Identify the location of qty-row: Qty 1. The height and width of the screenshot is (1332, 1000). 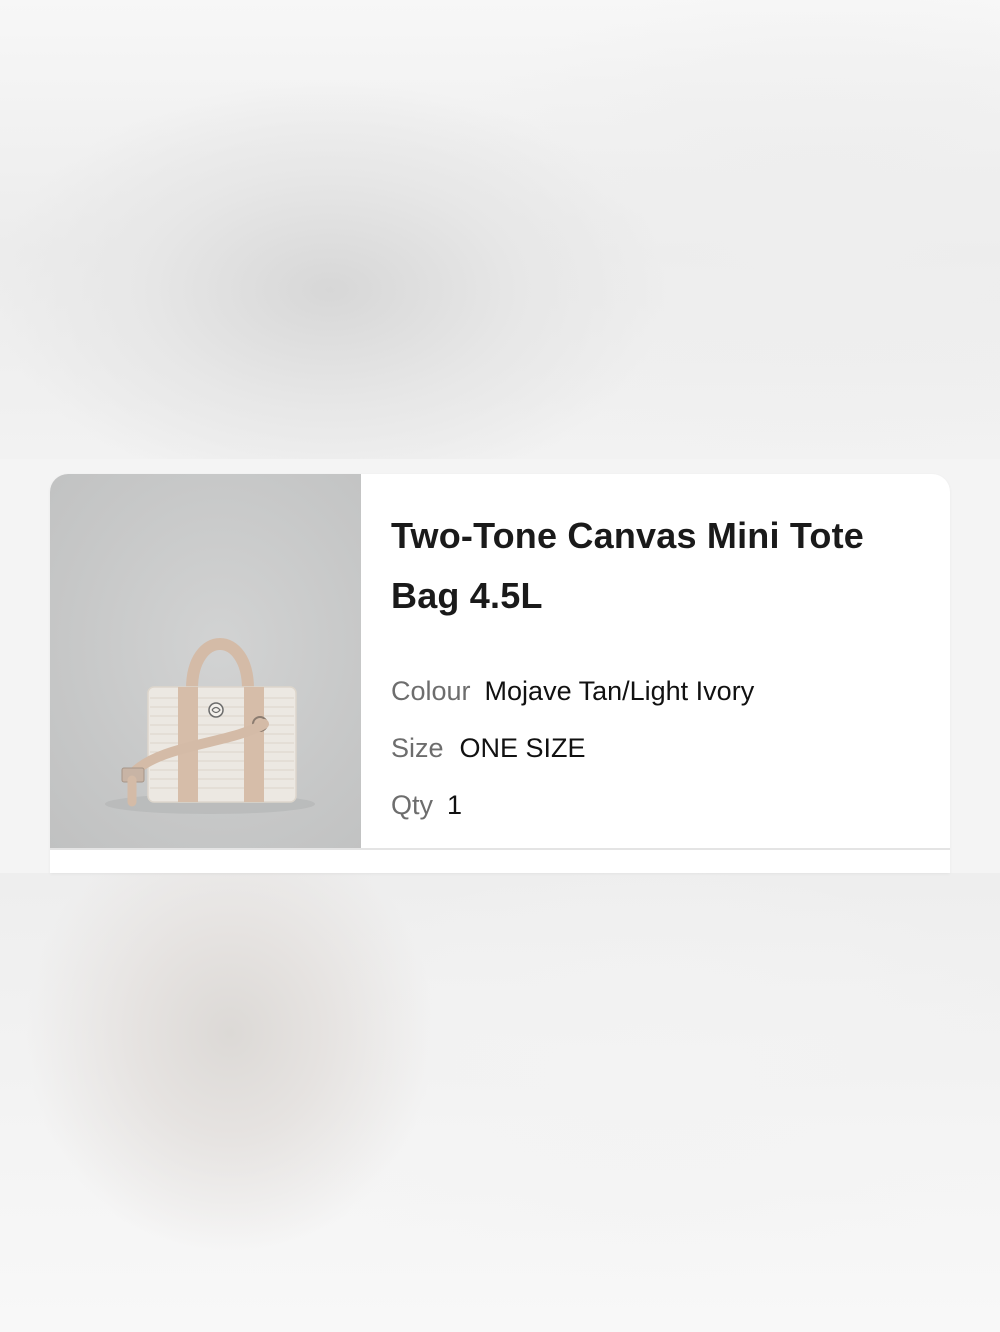
(426, 805).